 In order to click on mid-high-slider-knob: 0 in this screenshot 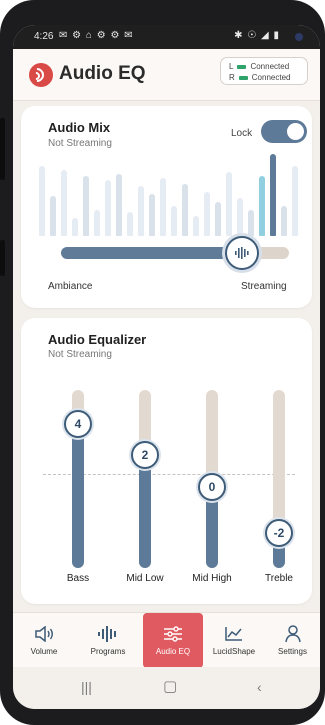, I will do `click(212, 487)`.